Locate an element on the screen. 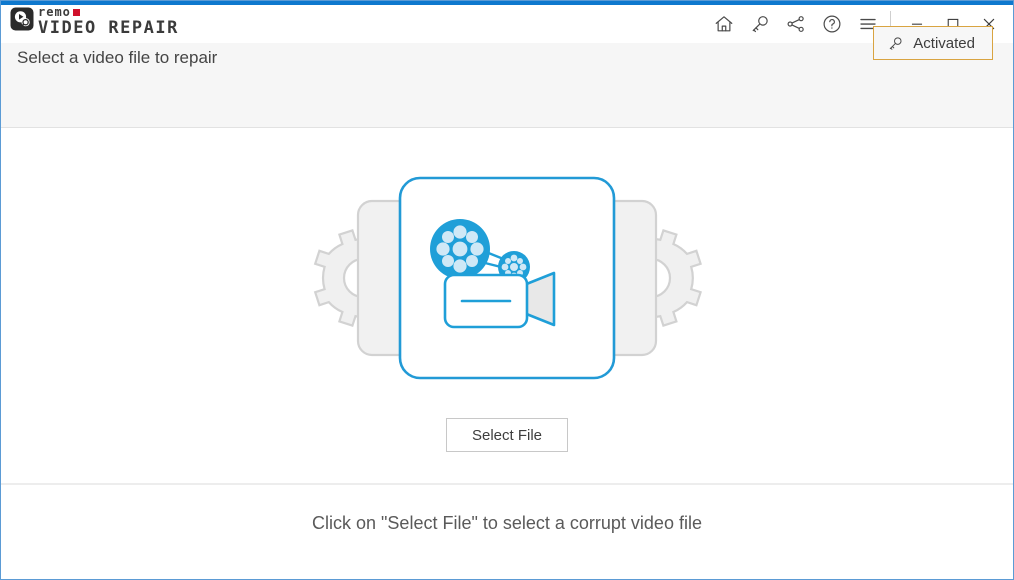 The image size is (1014, 580). top-accent-bar is located at coordinates (507, 2).